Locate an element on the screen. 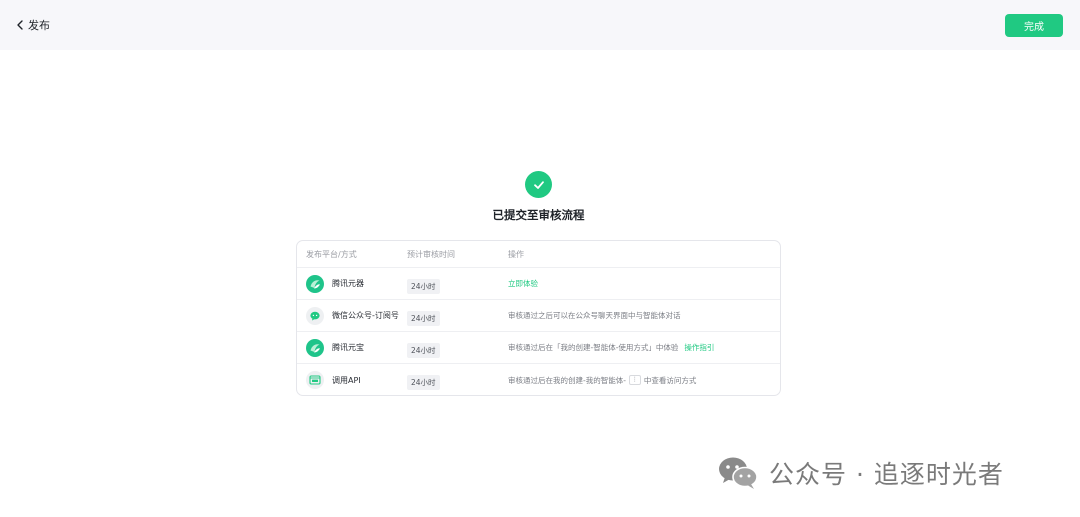 This screenshot has width=1080, height=517. guide-link: 操作指引 is located at coordinates (699, 347).